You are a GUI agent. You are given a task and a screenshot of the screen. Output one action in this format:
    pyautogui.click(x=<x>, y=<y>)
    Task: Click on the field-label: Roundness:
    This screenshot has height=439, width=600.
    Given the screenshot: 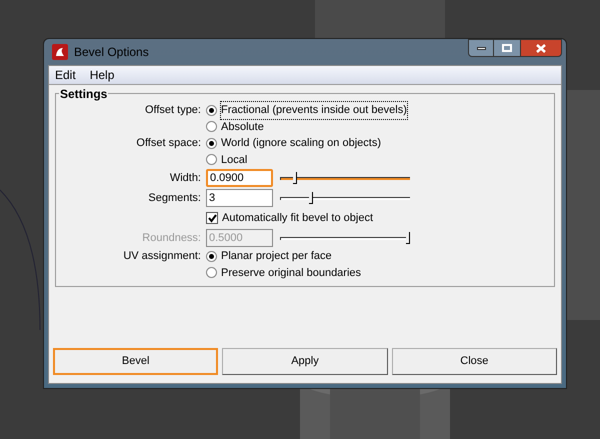 What is the action you would take?
    pyautogui.click(x=171, y=238)
    